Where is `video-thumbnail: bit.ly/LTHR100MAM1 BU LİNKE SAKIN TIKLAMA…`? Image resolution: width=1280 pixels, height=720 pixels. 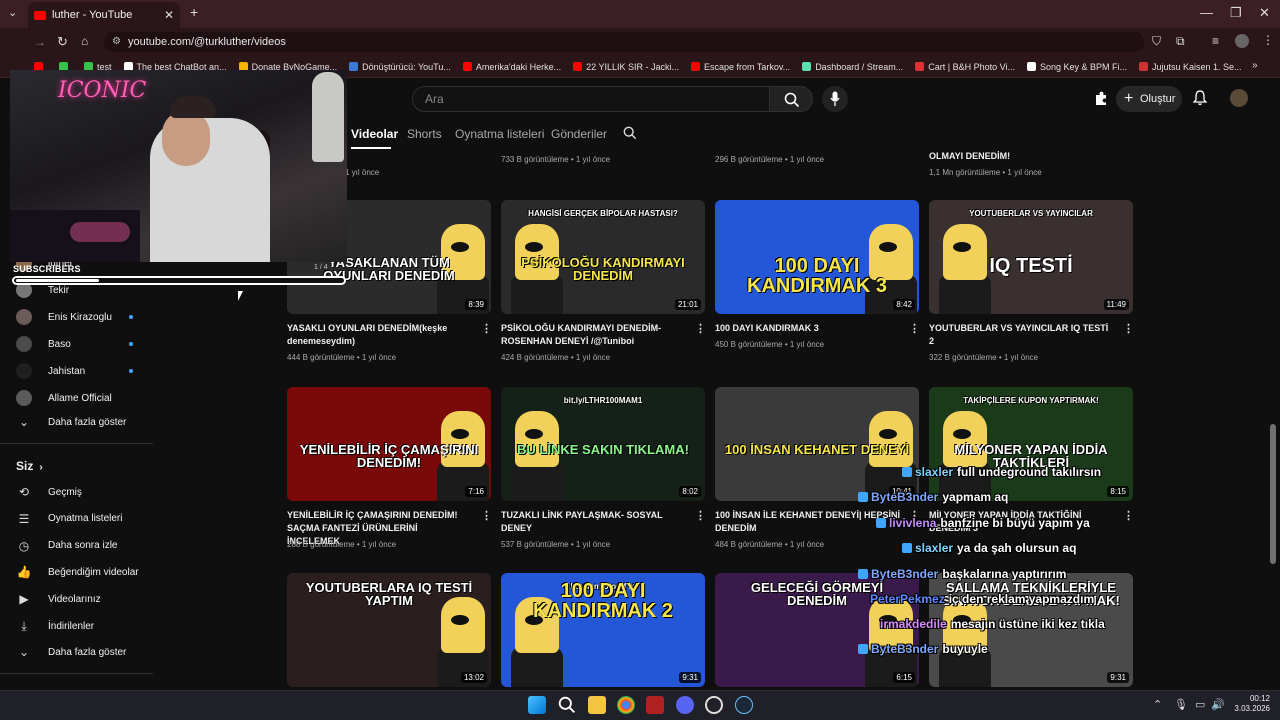
video-thumbnail: bit.ly/LTHR100MAM1 BU LİNKE SAKIN TIKLAMA… is located at coordinates (603, 444).